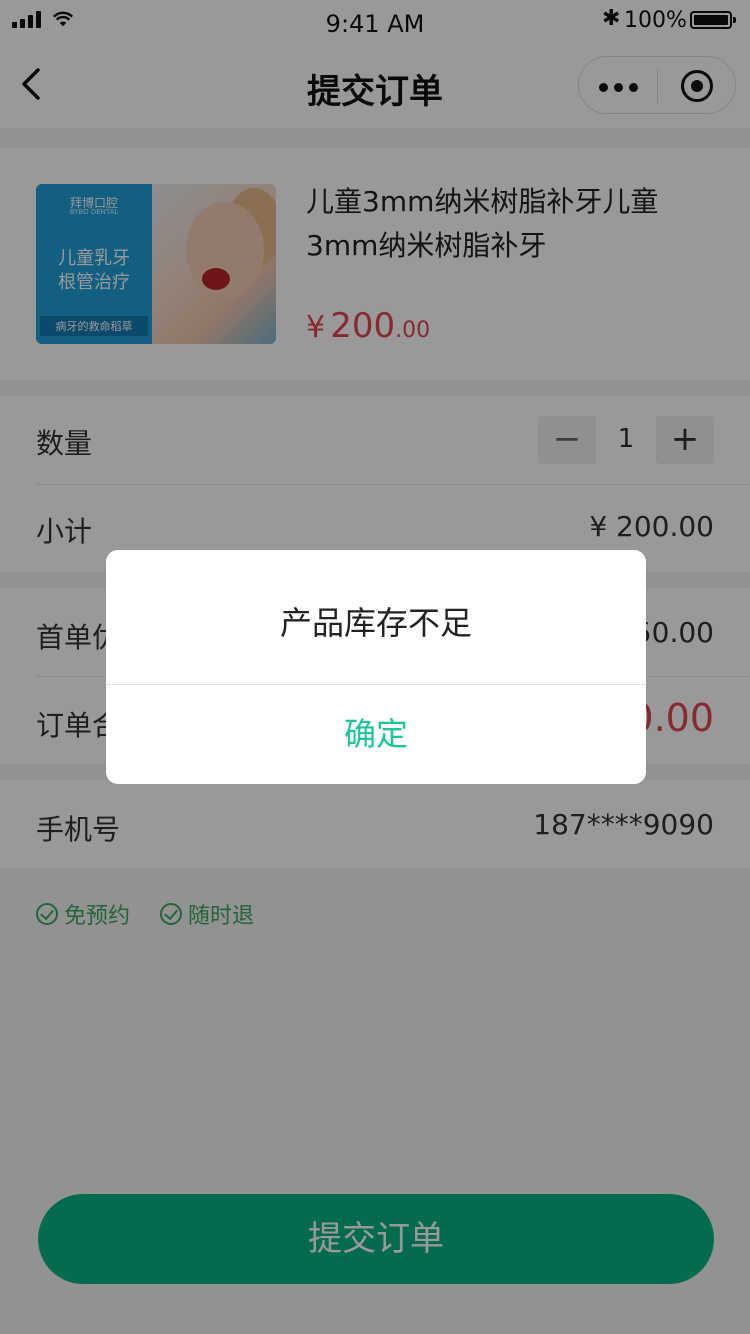  I want to click on dialog-message: 产品库存不足, so click(375, 623).